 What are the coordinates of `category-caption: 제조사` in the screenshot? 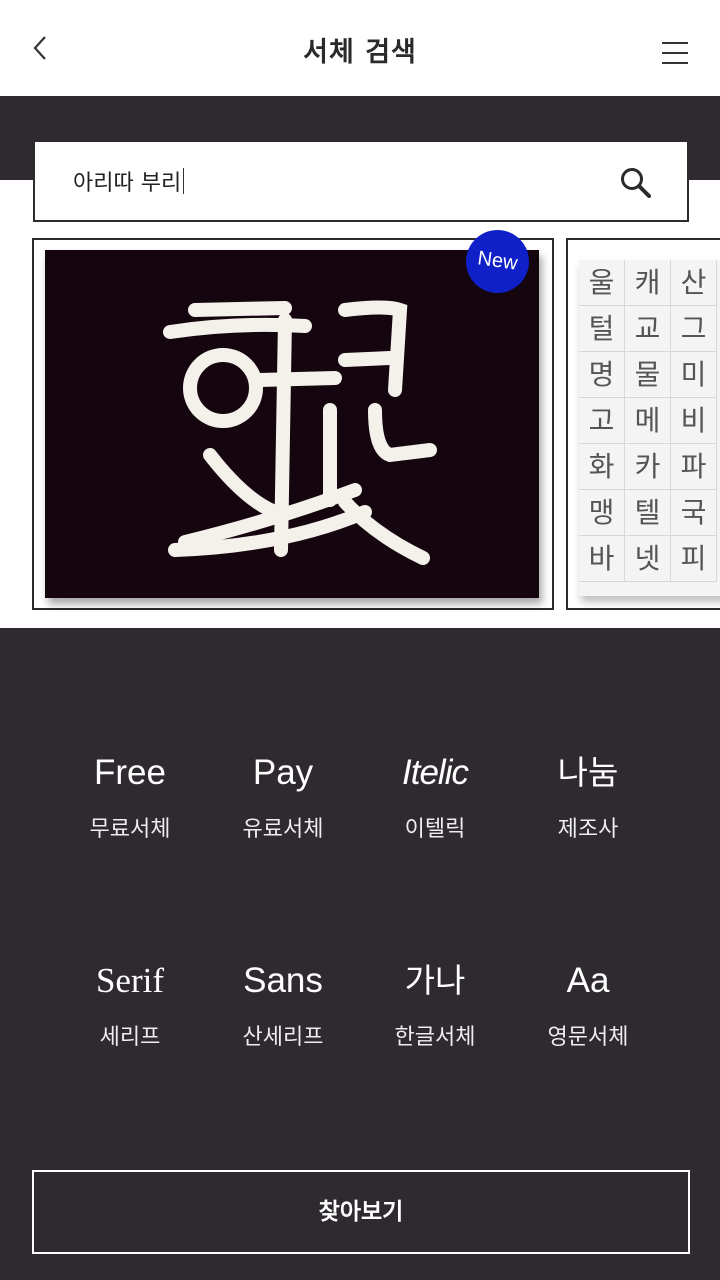 It's located at (588, 829).